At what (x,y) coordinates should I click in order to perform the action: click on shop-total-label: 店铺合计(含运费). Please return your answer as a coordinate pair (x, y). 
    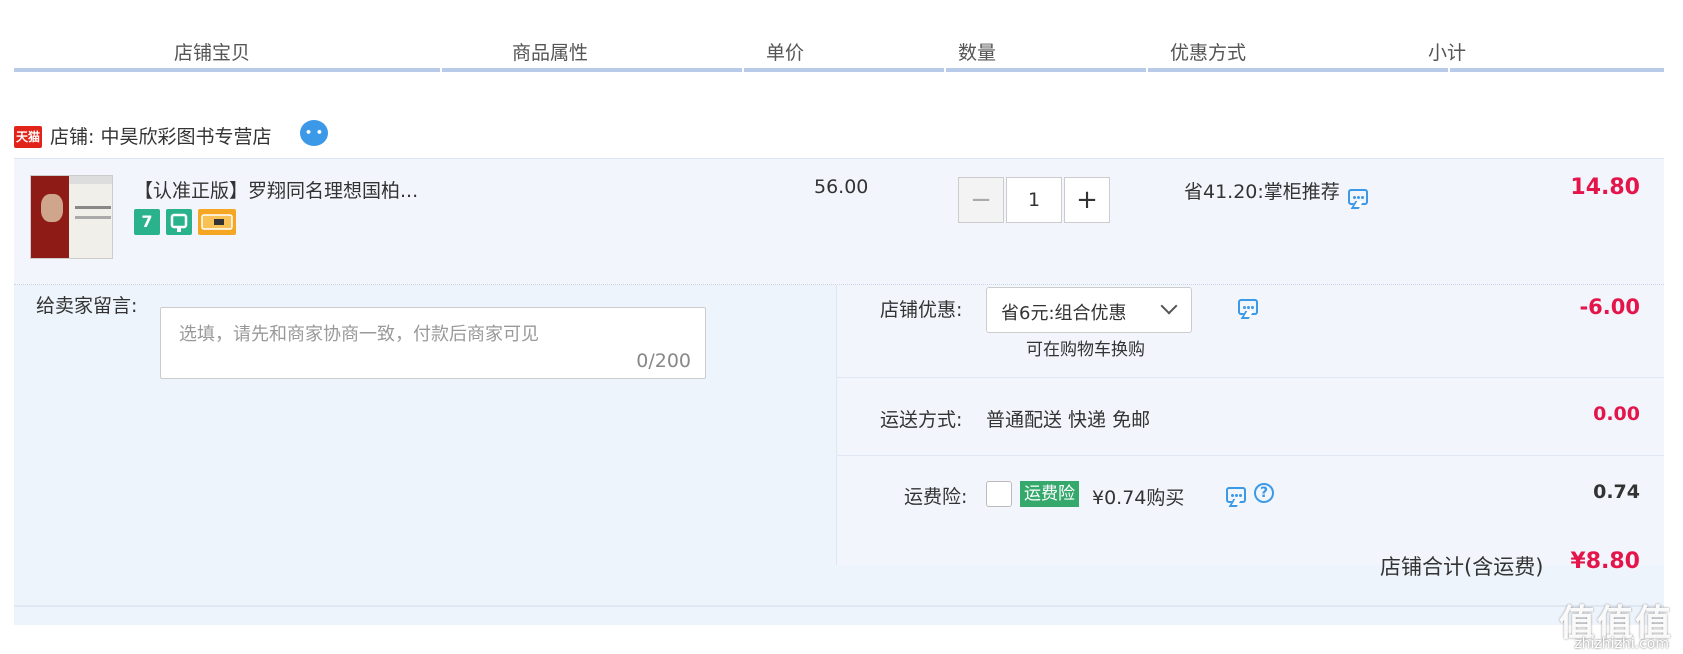
    Looking at the image, I should click on (1462, 567).